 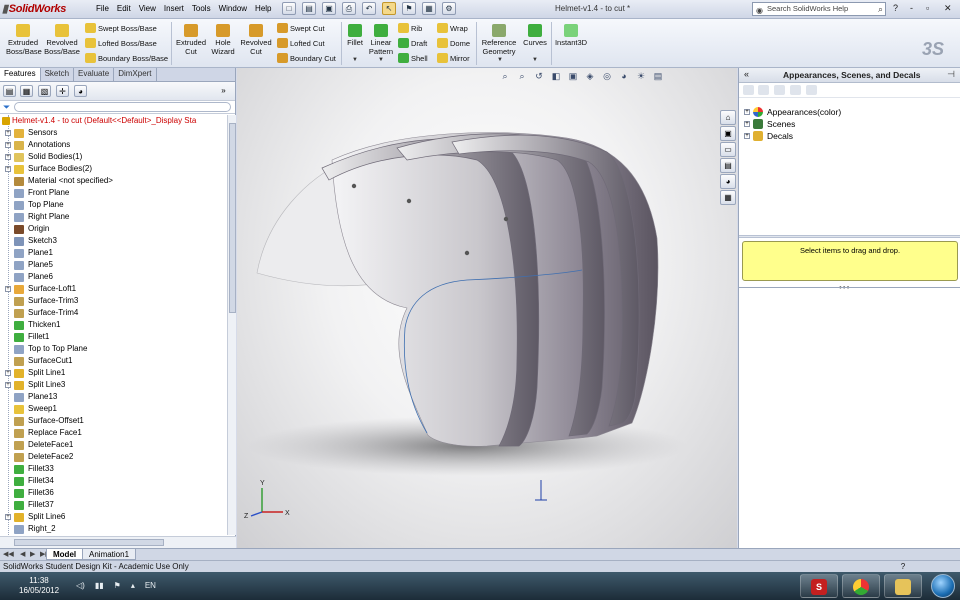 I want to click on lofted-cut-button: Lofted Cut, so click(x=301, y=43).